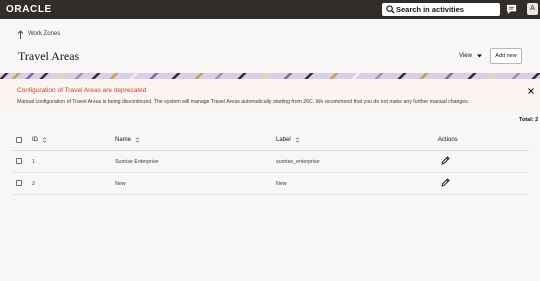 Image resolution: width=540 pixels, height=281 pixels. What do you see at coordinates (137, 162) in the screenshot?
I see `cell-name: Sunrise Enterprise` at bounding box center [137, 162].